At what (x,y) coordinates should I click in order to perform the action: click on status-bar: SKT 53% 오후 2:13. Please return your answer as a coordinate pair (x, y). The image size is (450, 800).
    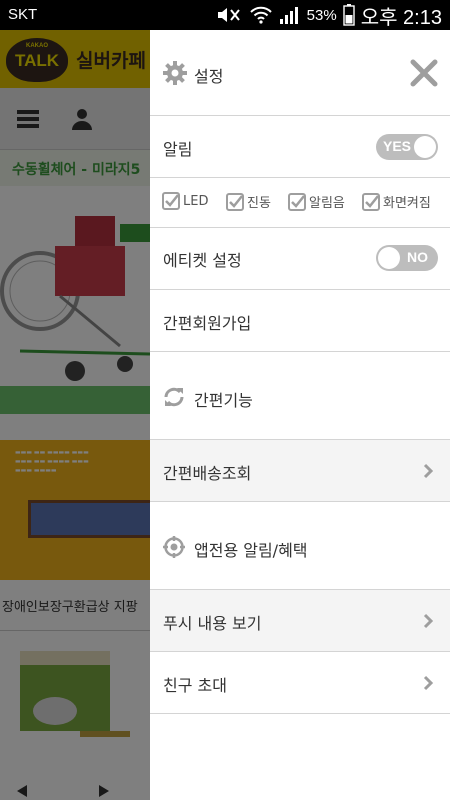
    Looking at the image, I should click on (225, 15).